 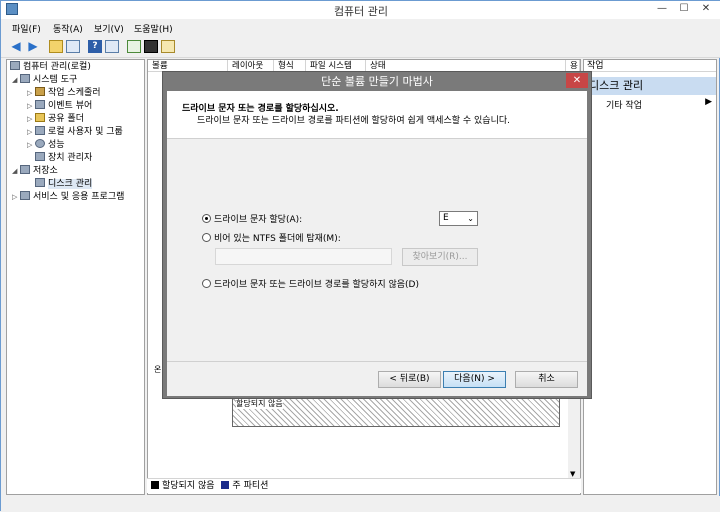 I want to click on scroll-down-icon: ▼, so click(x=572, y=474).